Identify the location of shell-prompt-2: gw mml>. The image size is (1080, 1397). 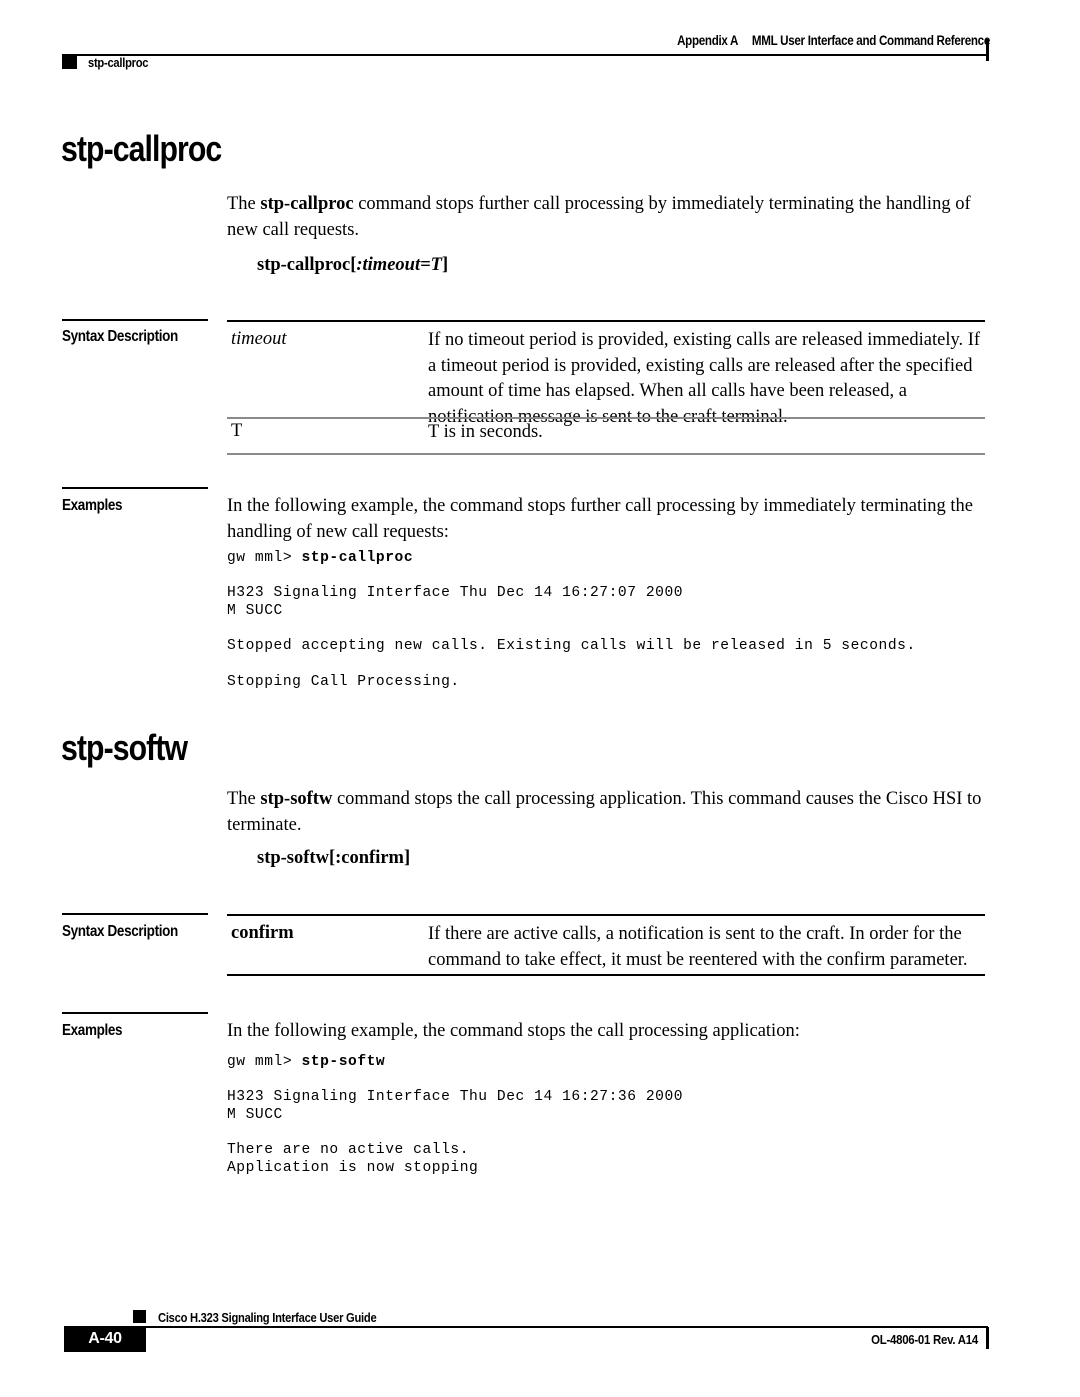
(264, 1062).